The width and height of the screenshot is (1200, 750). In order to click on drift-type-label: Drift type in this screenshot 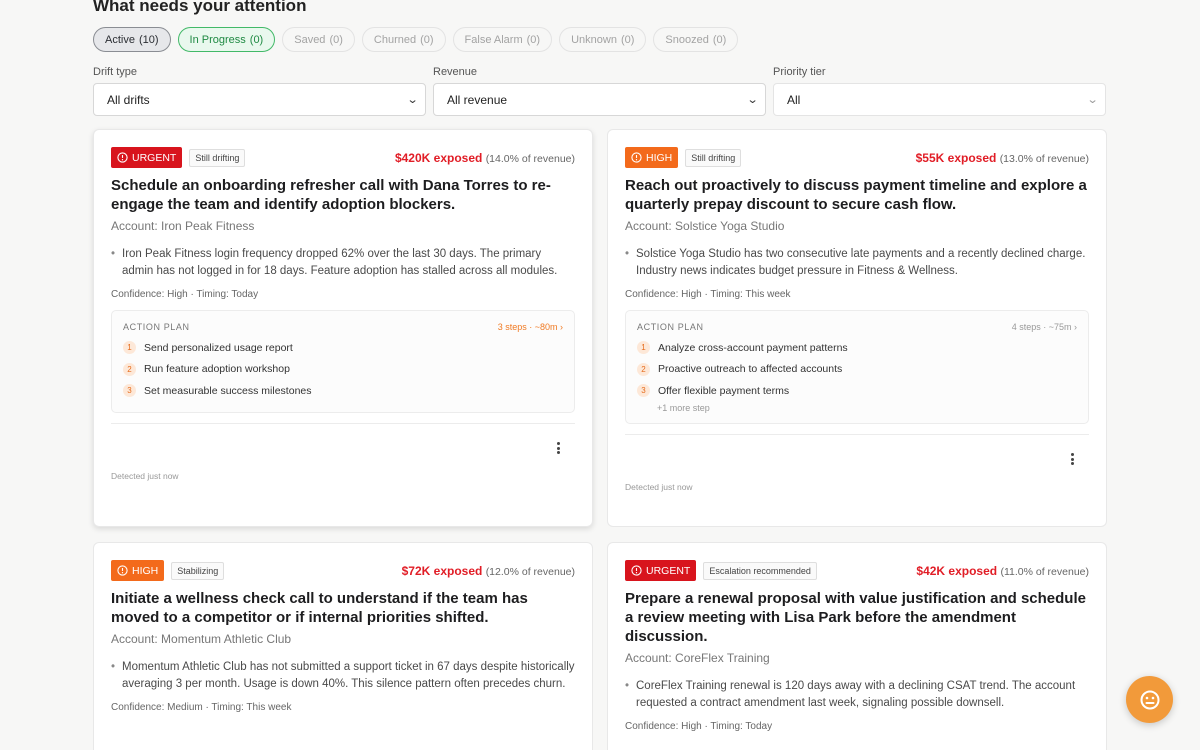, I will do `click(115, 72)`.